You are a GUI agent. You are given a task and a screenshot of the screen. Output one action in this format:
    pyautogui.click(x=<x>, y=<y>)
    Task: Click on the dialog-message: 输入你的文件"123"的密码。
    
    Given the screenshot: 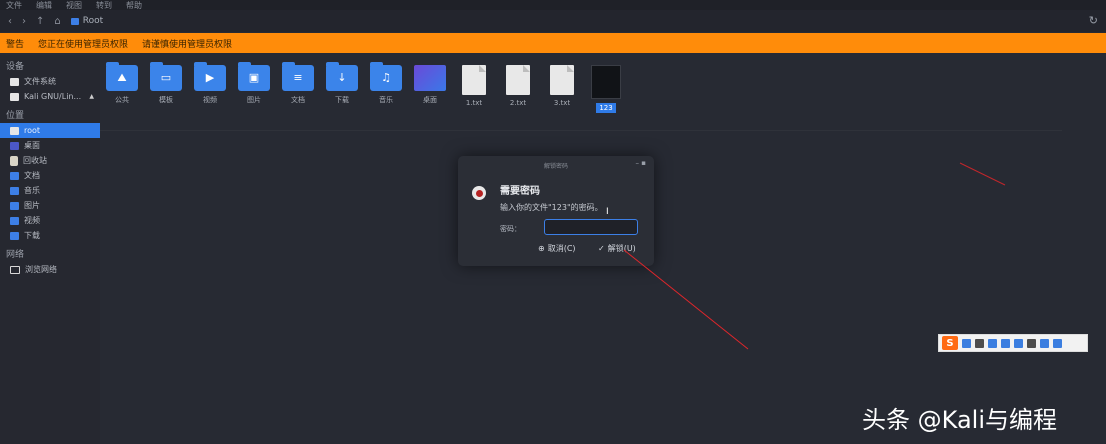 What is the action you would take?
    pyautogui.click(x=551, y=207)
    